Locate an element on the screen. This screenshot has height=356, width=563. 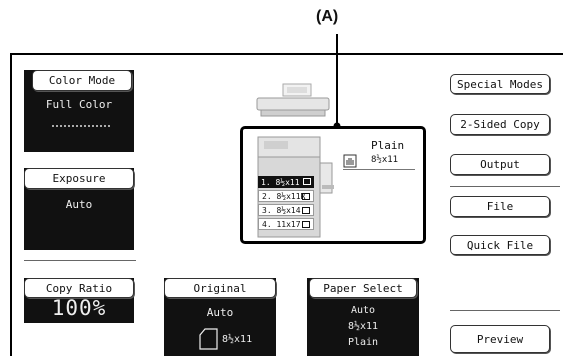
tray-2: 2. 8½x11R is located at coordinates (286, 196).